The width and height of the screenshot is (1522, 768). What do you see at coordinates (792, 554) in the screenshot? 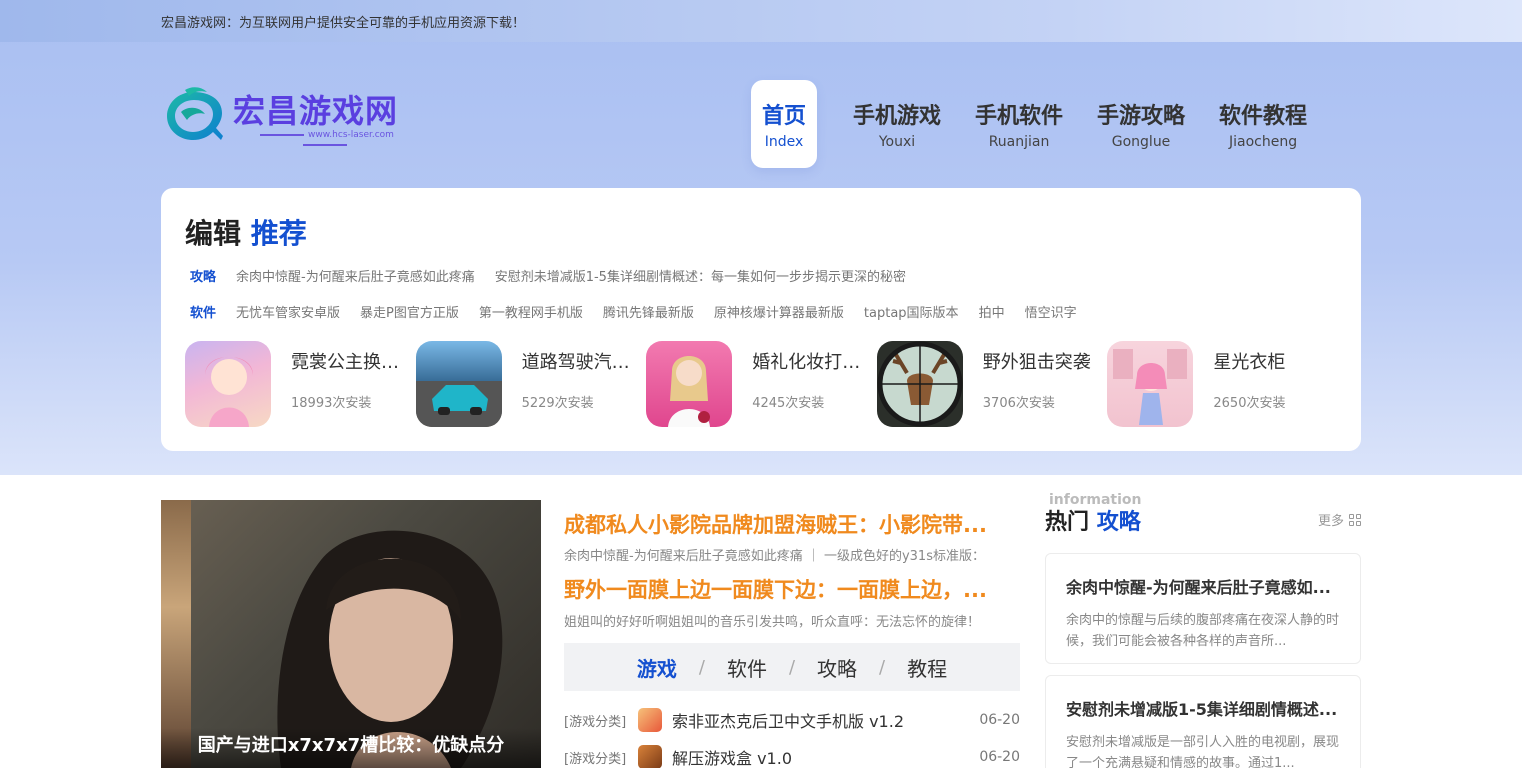
I see `headline-summary: 余肉中惊醒-为何醒来后肚子竟感如此疼痛 ｜ 一级成色好的y31s标准版：` at bounding box center [792, 554].